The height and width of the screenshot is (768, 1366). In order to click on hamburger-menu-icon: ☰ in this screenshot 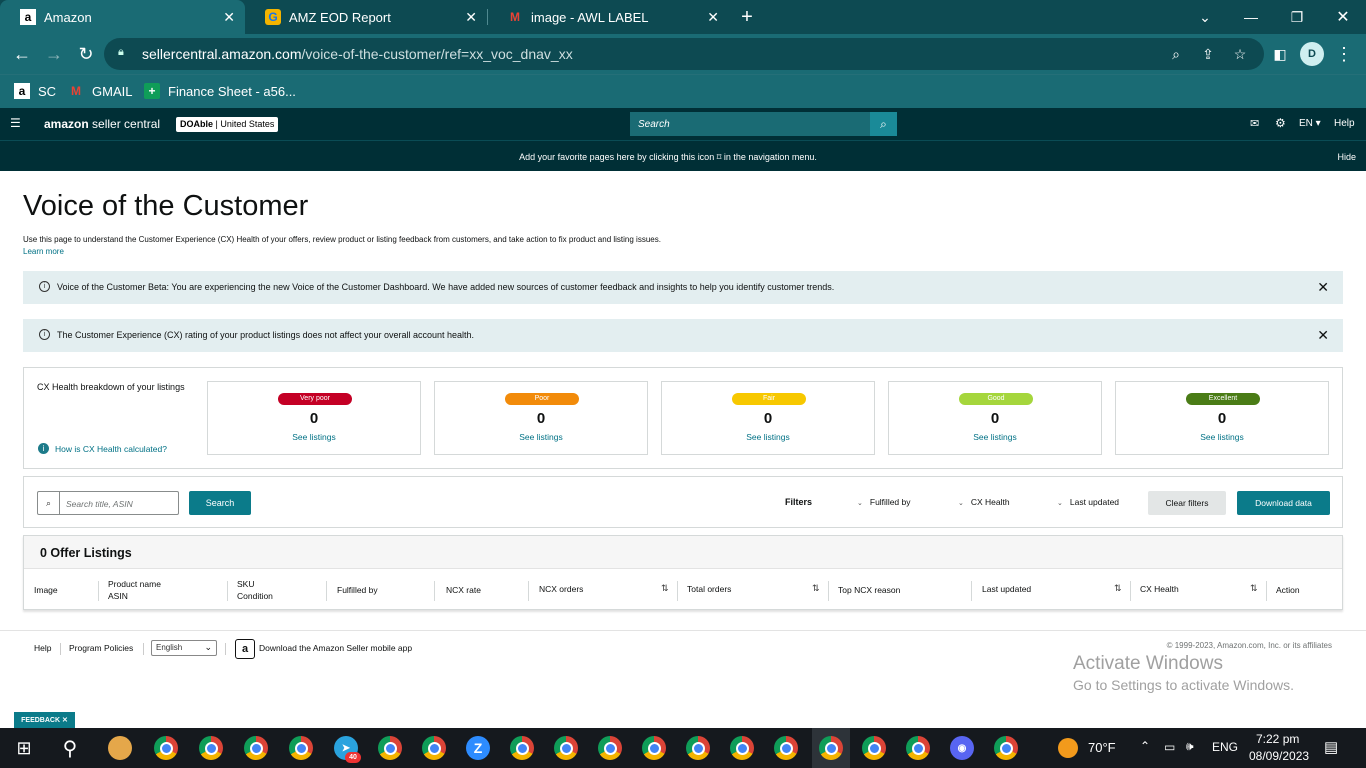, I will do `click(16, 123)`.